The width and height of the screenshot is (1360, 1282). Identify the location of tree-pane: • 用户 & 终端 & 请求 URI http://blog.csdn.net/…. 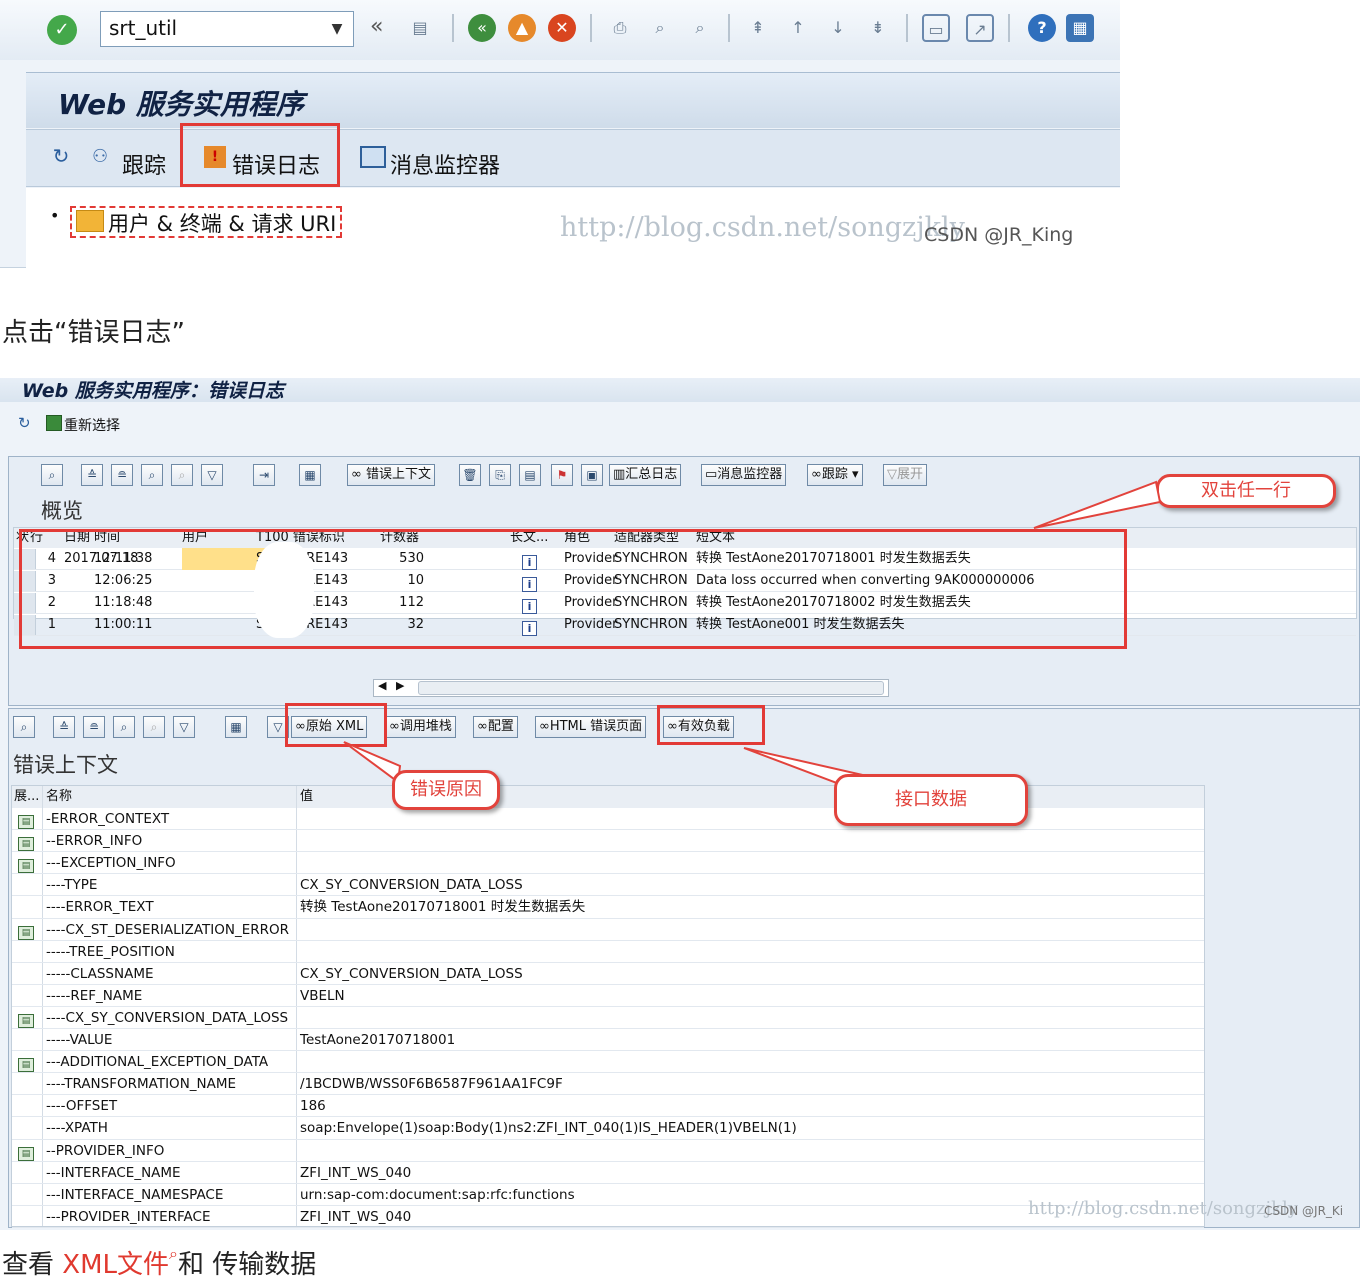
(573, 228).